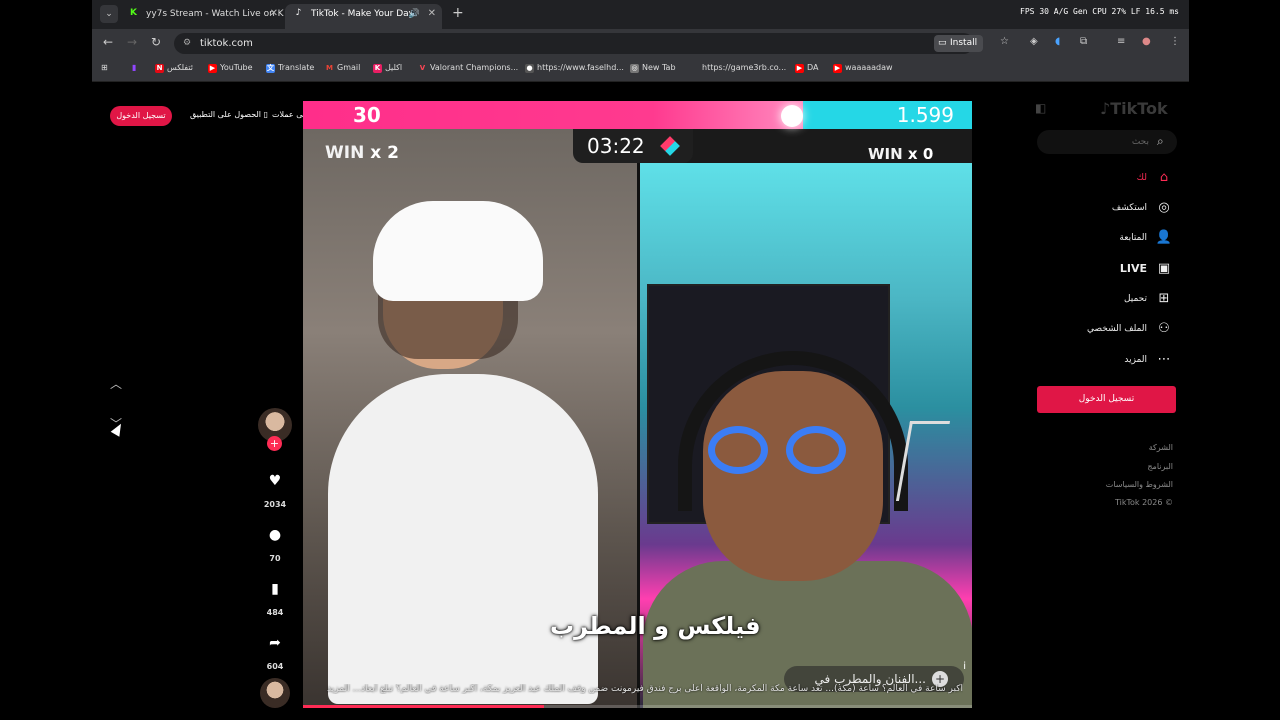 Image resolution: width=1280 pixels, height=720 pixels. I want to click on tiktok-logo: ♪TikTok, so click(1134, 108).